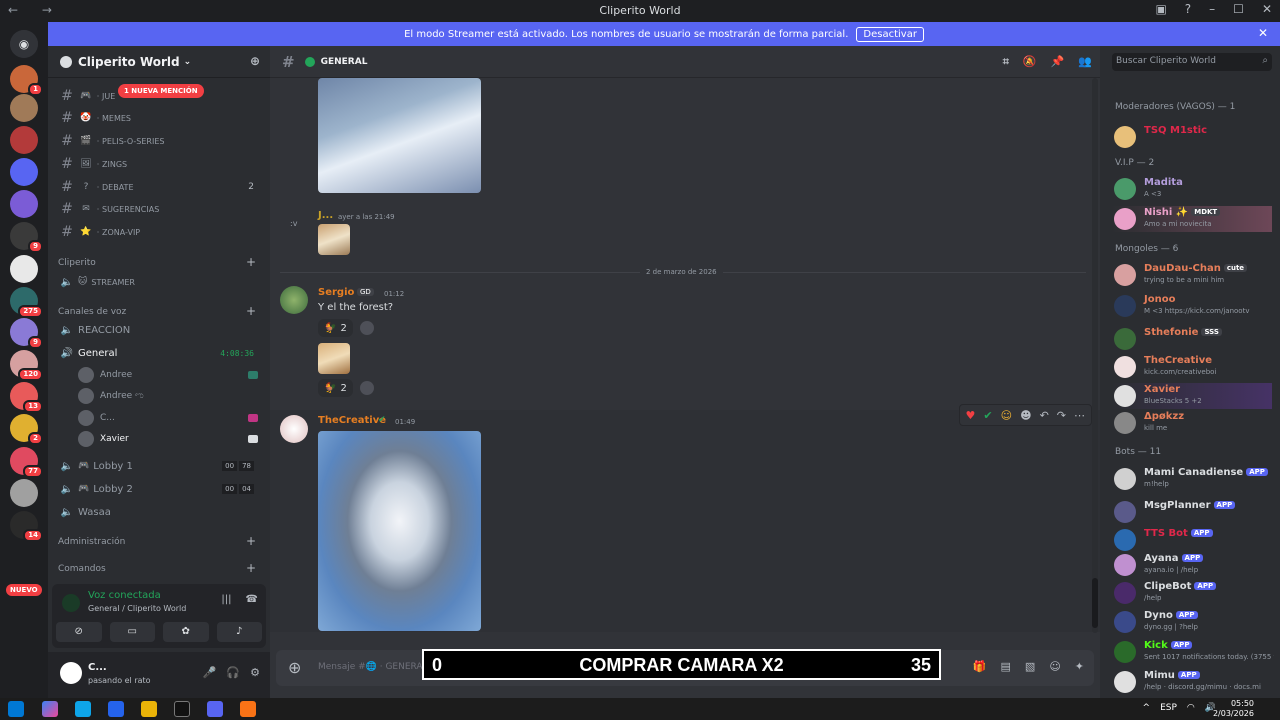 The image size is (1280, 720). Describe the element at coordinates (1192, 540) in the screenshot. I see `member-item: TTS Bot APP` at that location.